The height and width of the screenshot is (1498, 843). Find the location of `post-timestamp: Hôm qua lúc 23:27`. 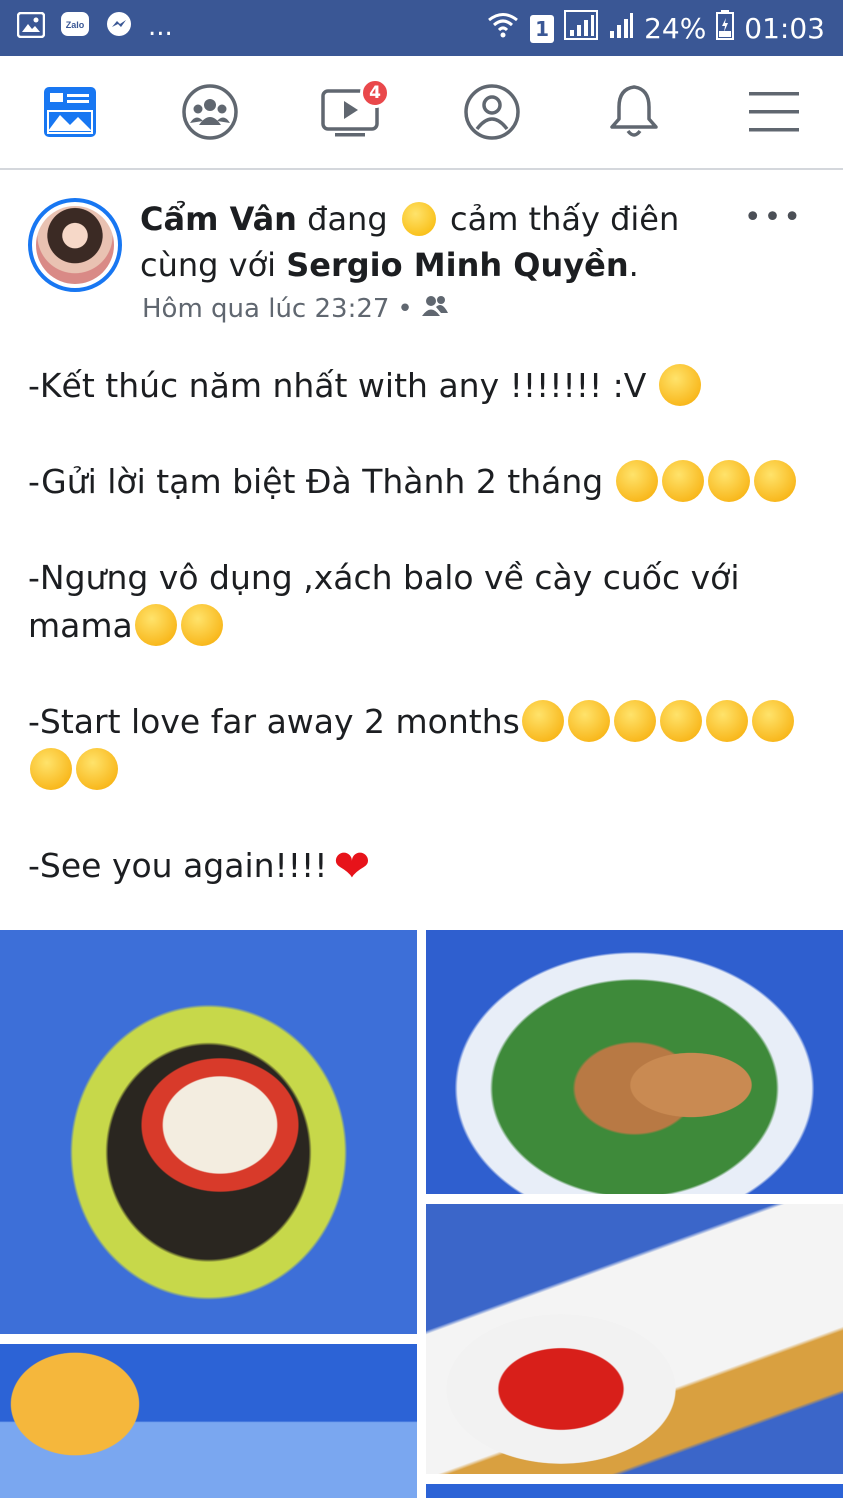

post-timestamp: Hôm qua lúc 23:27 is located at coordinates (265, 309).